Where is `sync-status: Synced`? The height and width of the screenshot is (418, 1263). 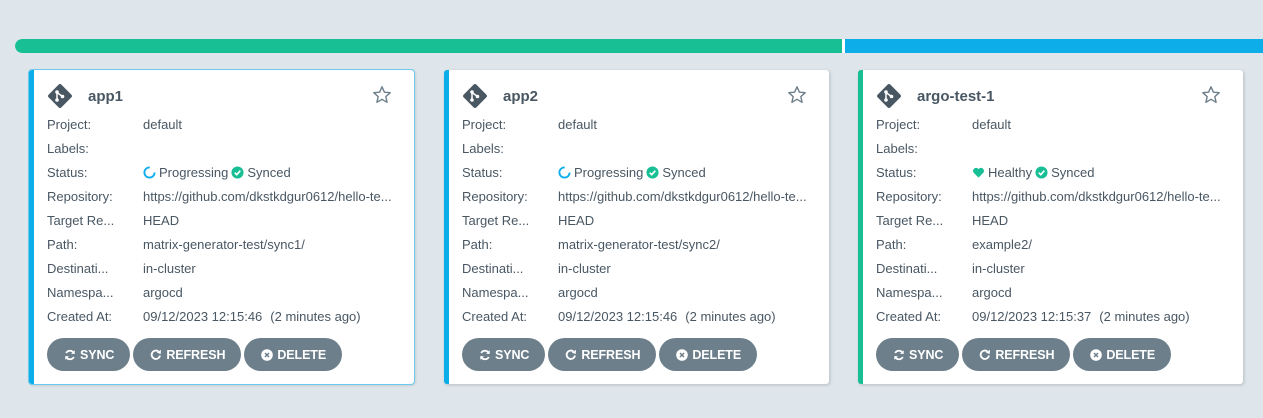
sync-status: Synced is located at coordinates (684, 172).